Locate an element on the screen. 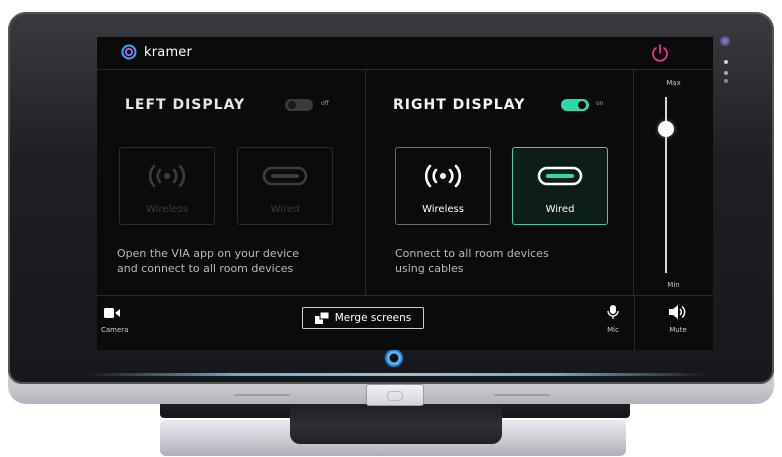 This screenshot has height=457, width=782. left-wireless-button: Wireless is located at coordinates (167, 186).